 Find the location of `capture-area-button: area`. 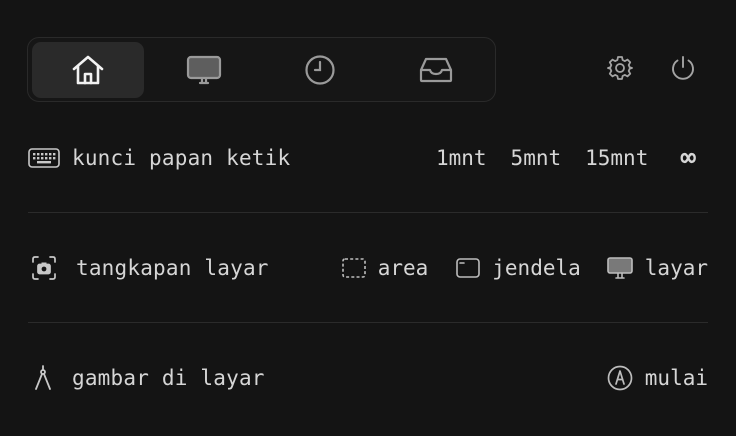

capture-area-button: area is located at coordinates (385, 268).